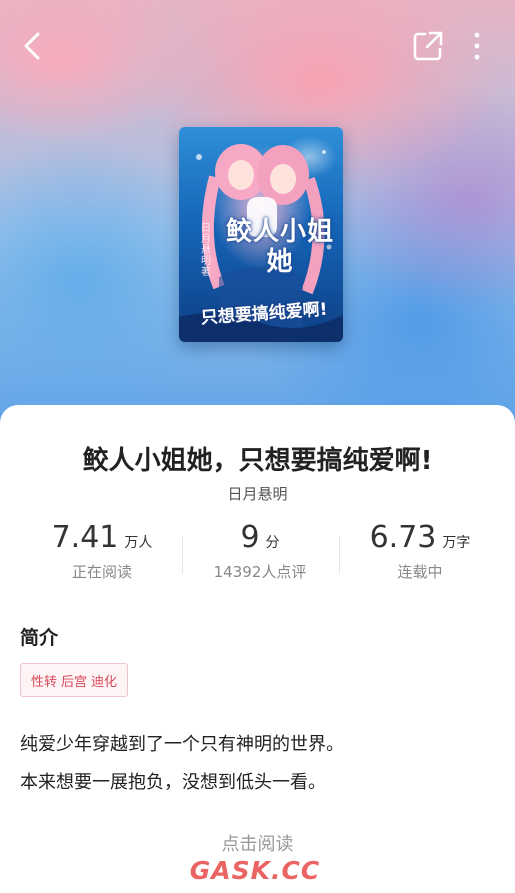  Describe the element at coordinates (173, 782) in the screenshot. I see `intro-line: 本来想要一展抱负，没想到低头一看。` at that location.